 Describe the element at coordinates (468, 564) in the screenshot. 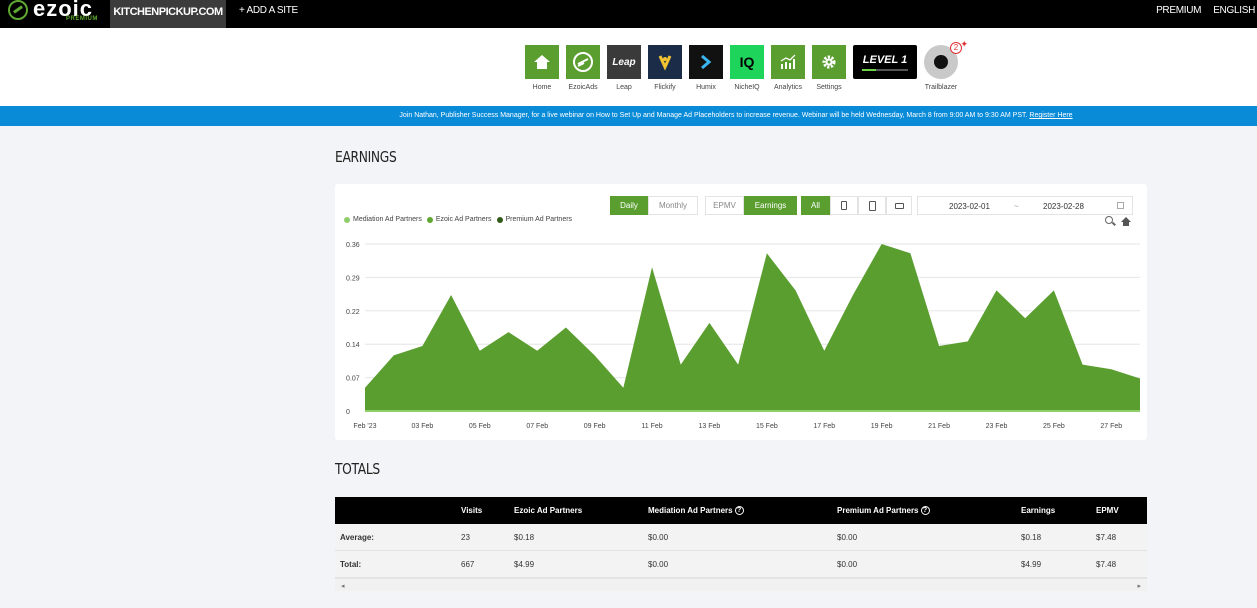

I see `cell-visits: 667` at that location.